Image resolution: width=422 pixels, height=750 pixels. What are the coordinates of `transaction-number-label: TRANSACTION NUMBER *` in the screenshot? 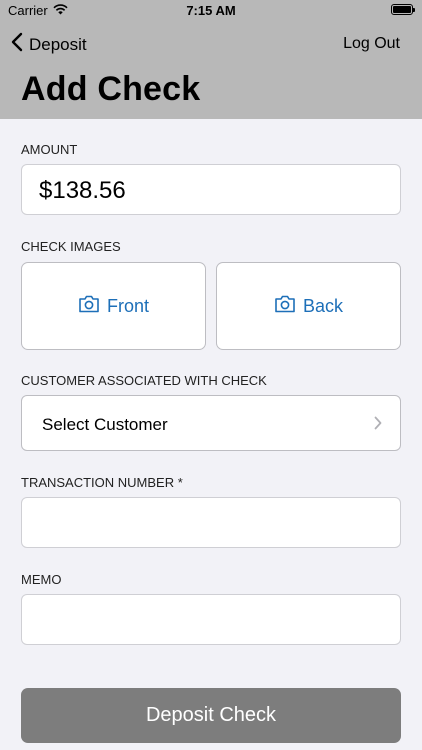 It's located at (102, 482).